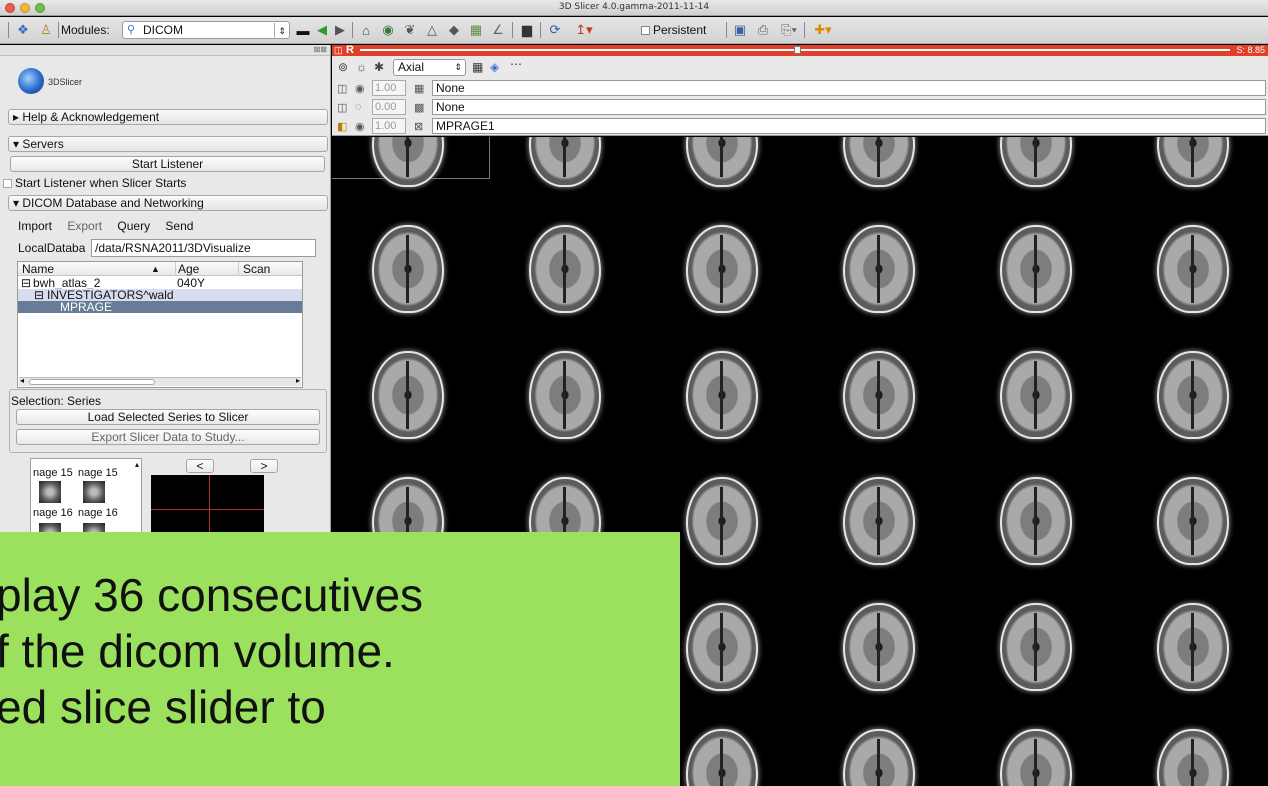 This screenshot has height=786, width=1268. Describe the element at coordinates (389, 107) in the screenshot. I see `layer-opacity-spinbox: 0.00` at that location.